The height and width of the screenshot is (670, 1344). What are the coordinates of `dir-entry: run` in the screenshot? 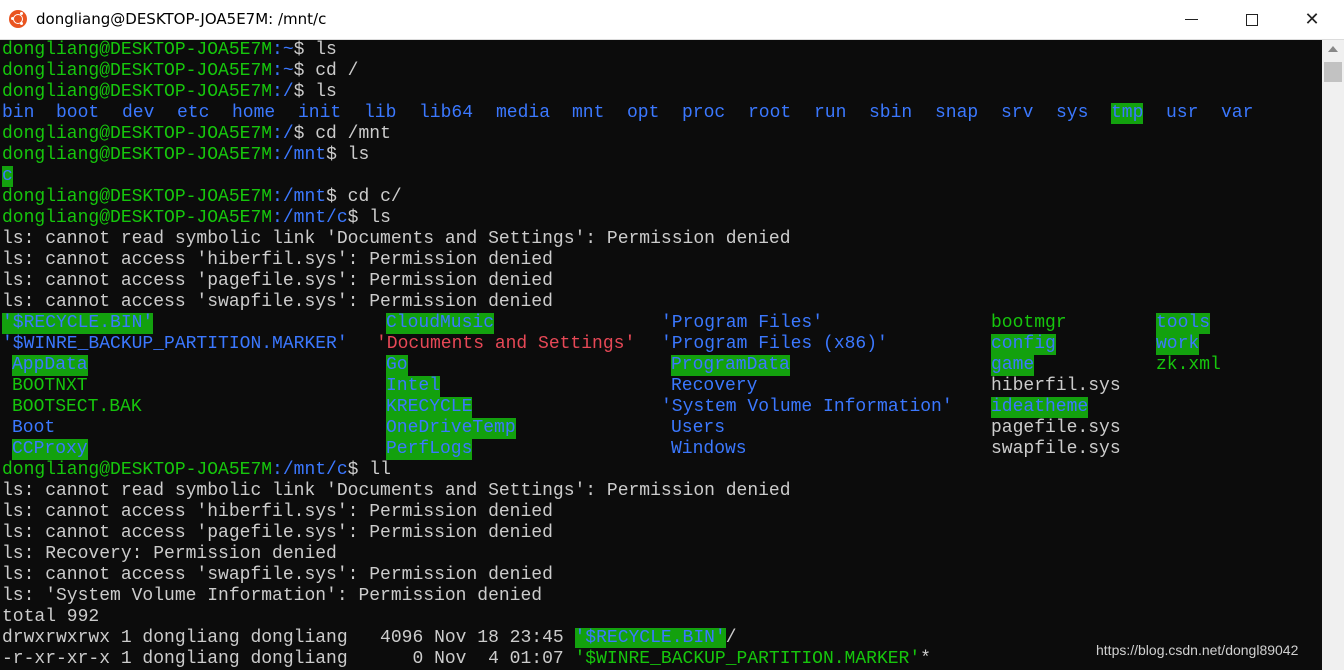 It's located at (830, 113).